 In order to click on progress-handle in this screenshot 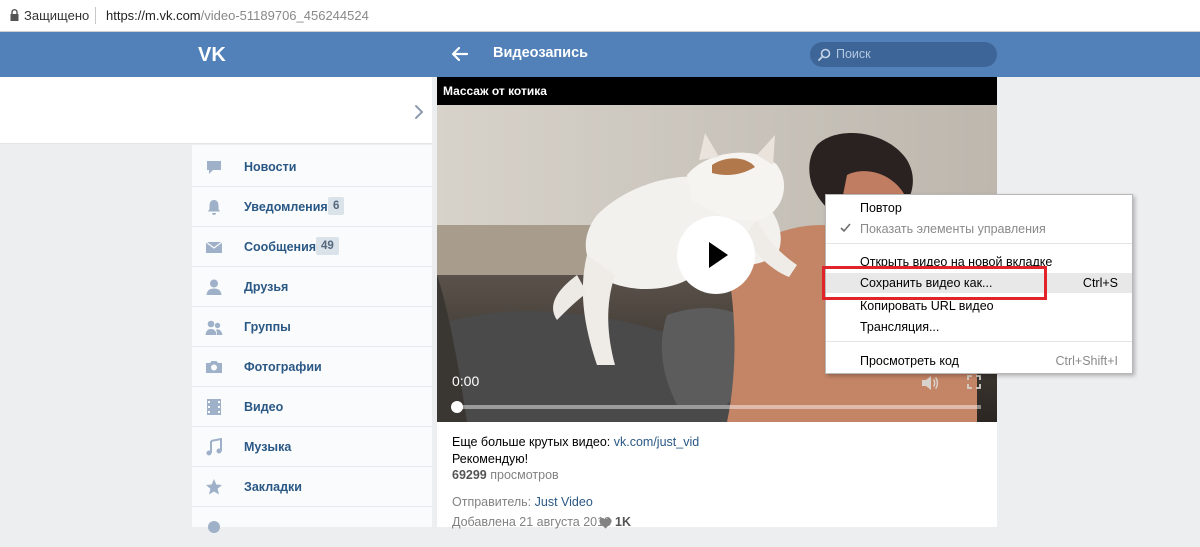, I will do `click(457, 407)`.